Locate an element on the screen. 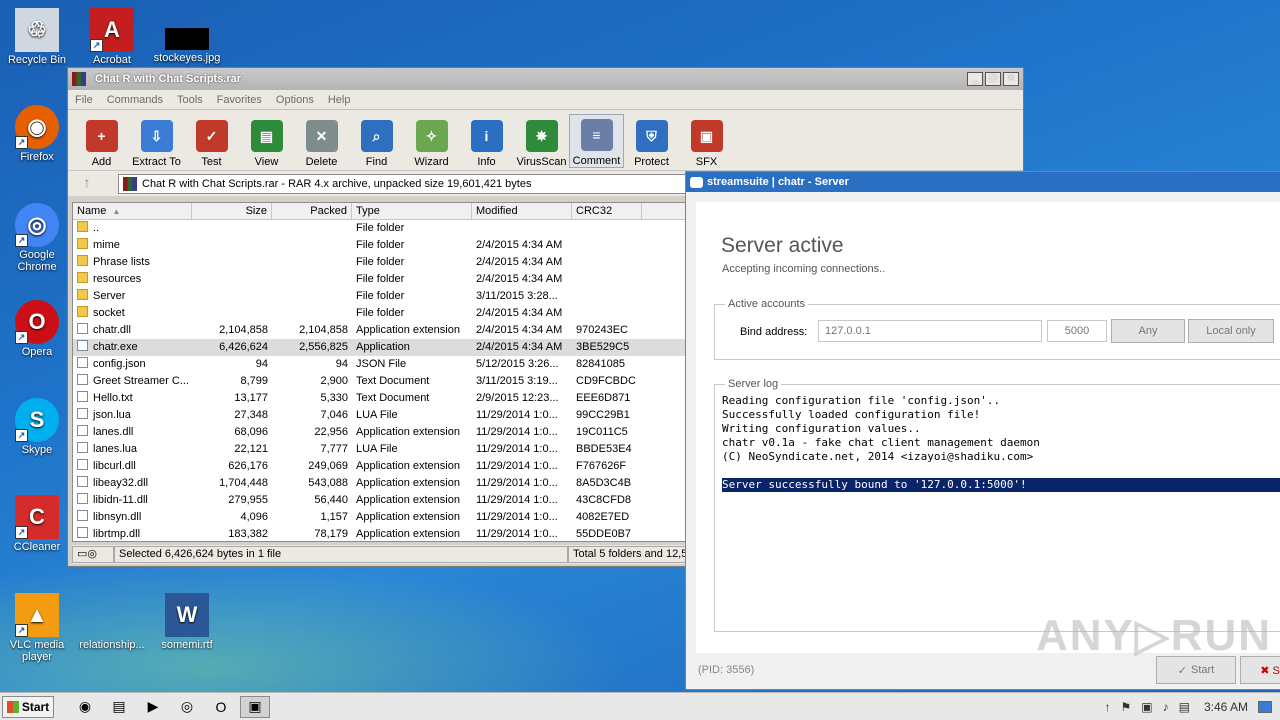 Image resolution: width=1280 pixels, height=720 pixels. menu-favorites: Favorites is located at coordinates (239, 100).